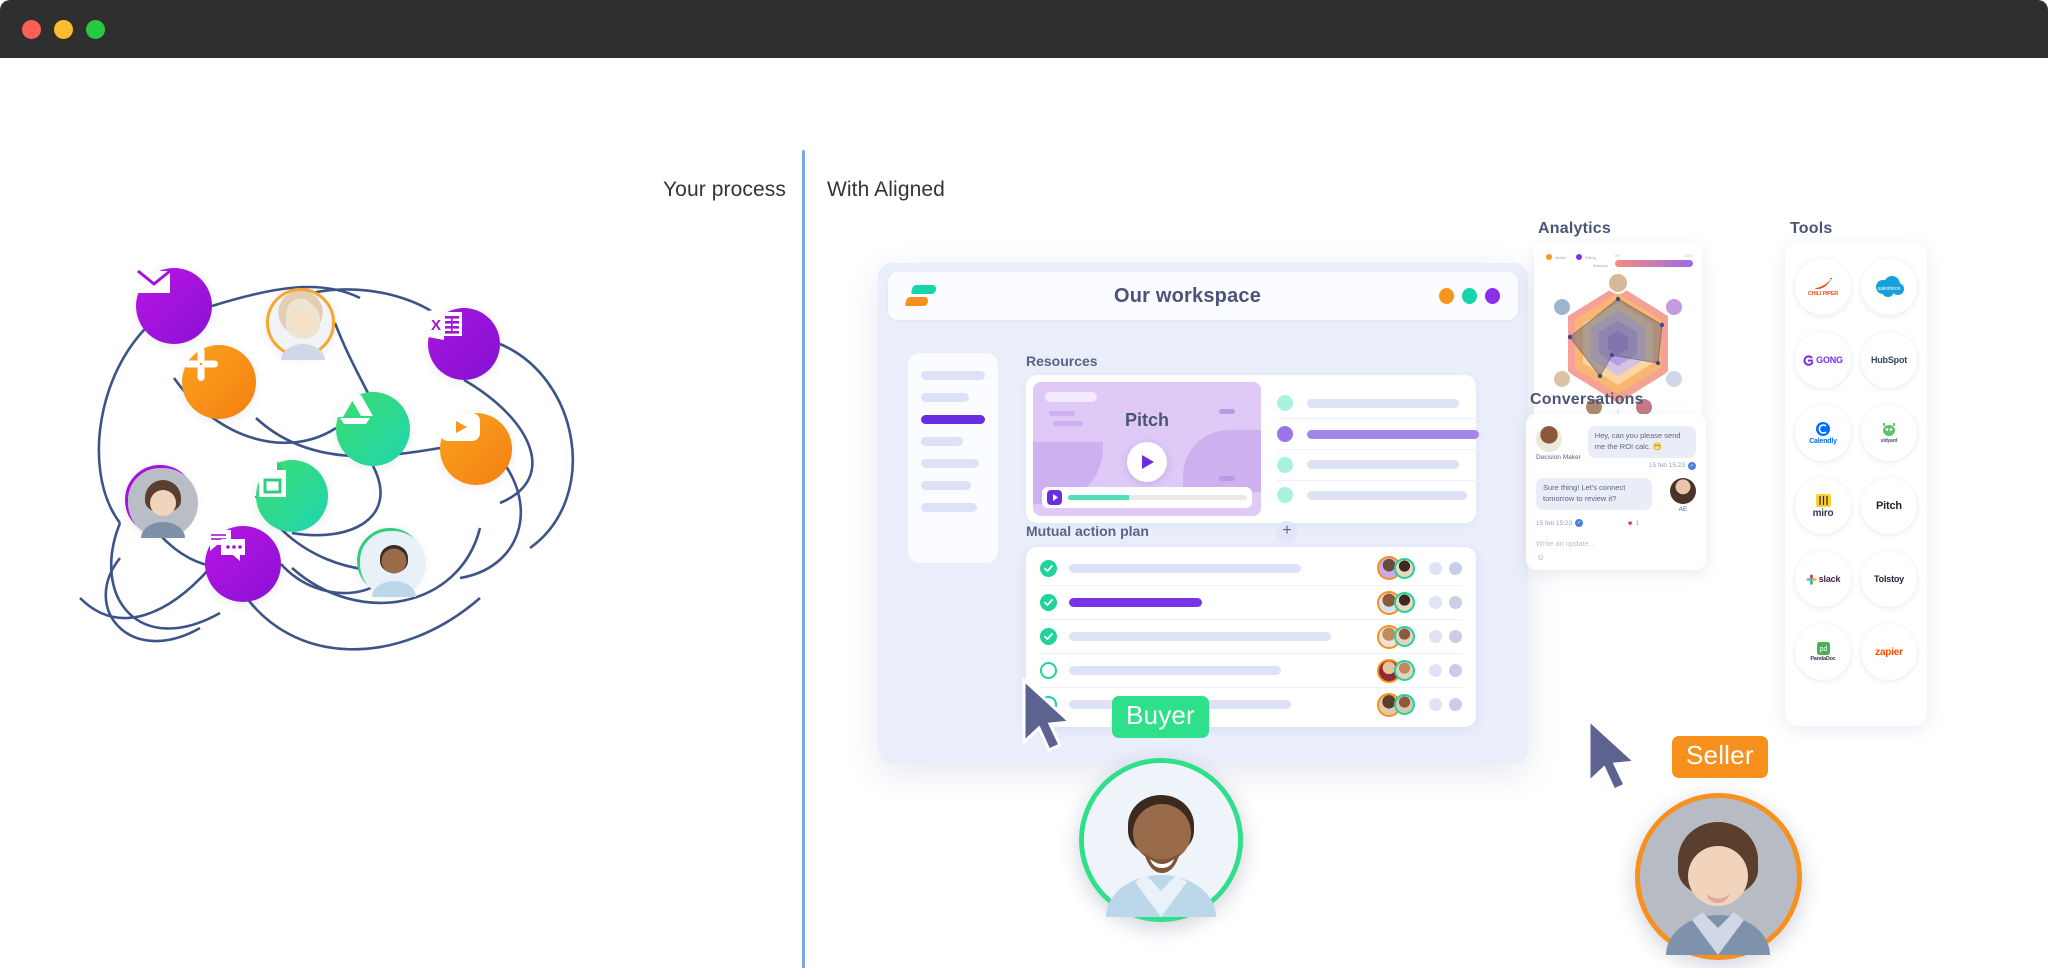 The height and width of the screenshot is (968, 2048). What do you see at coordinates (1889, 506) in the screenshot?
I see `tool-pitch: Pitch` at bounding box center [1889, 506].